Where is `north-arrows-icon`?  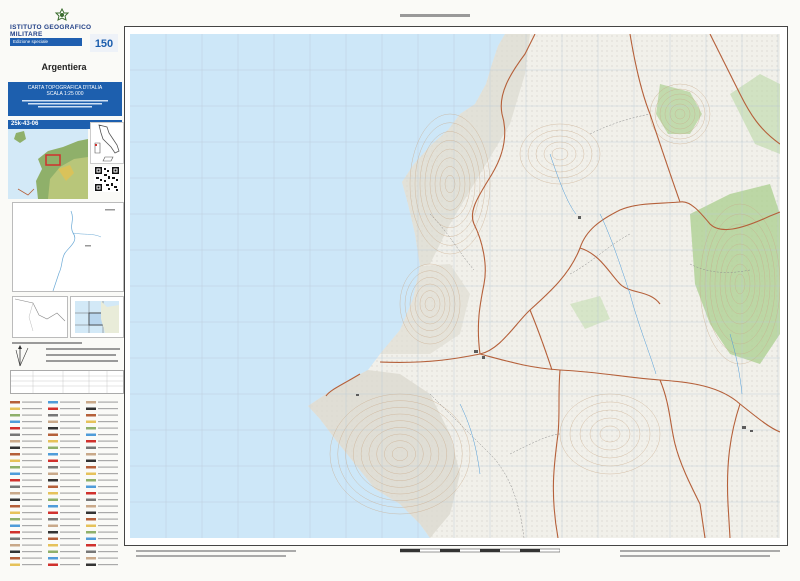
north-arrows-icon is located at coordinates (22, 356).